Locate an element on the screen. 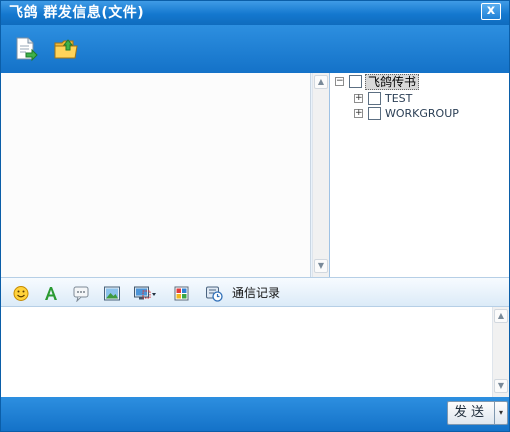  bottom-bar: 发送 ▾ is located at coordinates (255, 414).